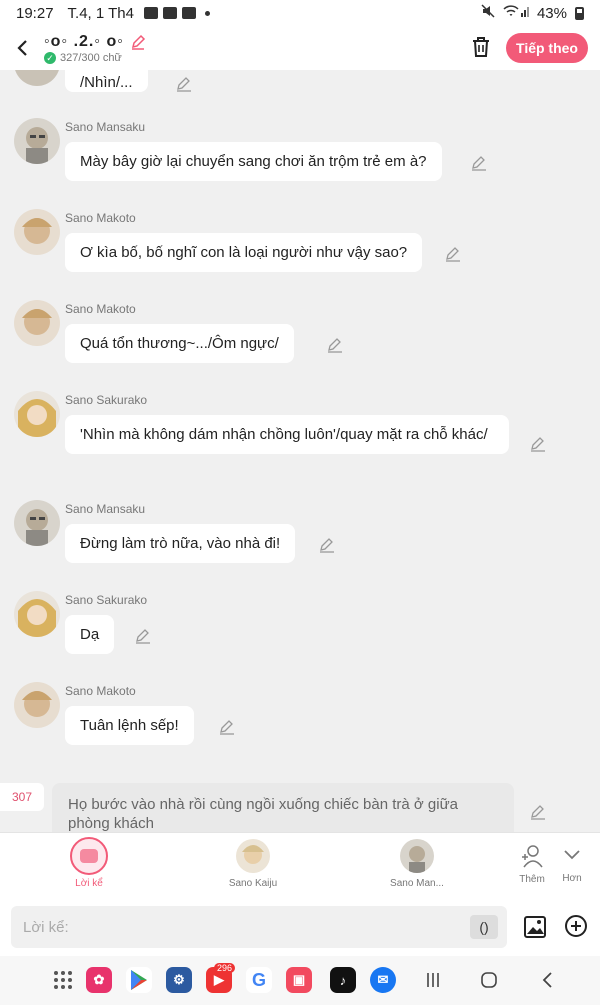 The image size is (600, 1005). I want to click on row-number-badge: 307, so click(22, 797).